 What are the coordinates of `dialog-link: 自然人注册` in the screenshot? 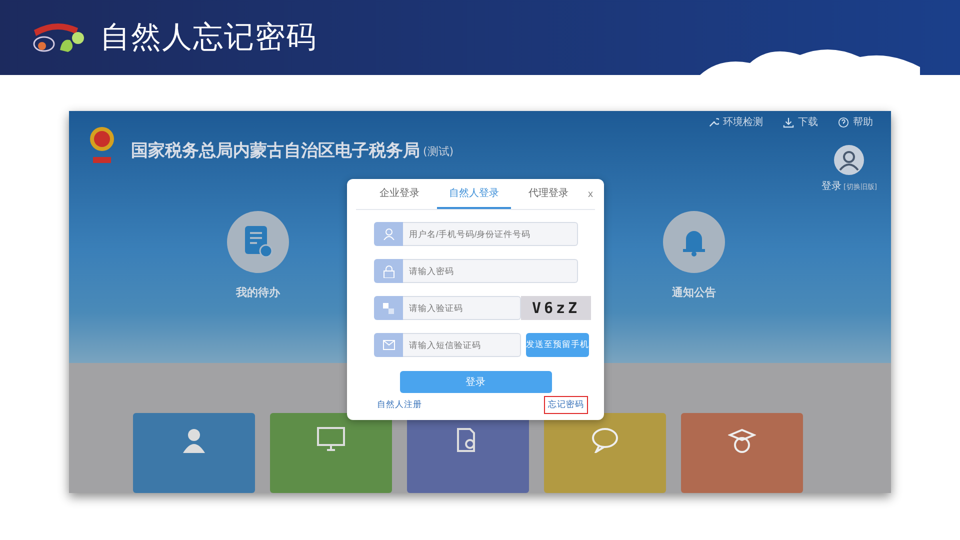 It's located at (399, 405).